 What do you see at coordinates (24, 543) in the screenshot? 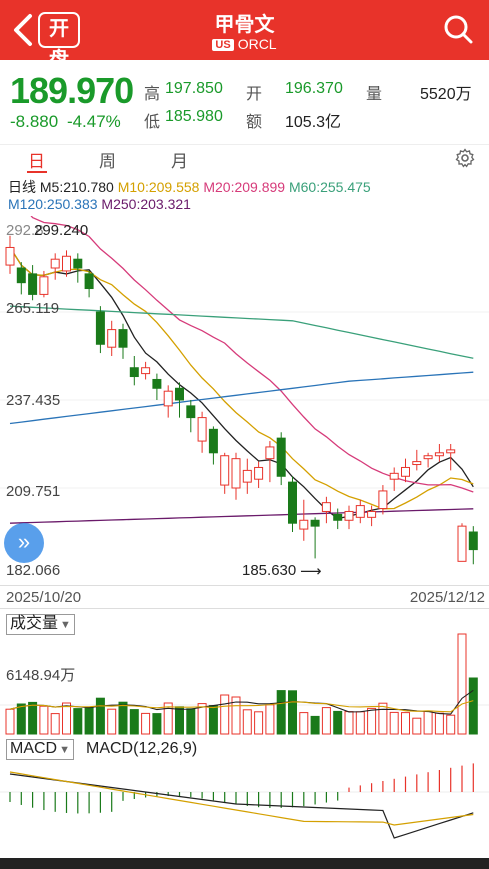
I see `expand-chart-button: »` at bounding box center [24, 543].